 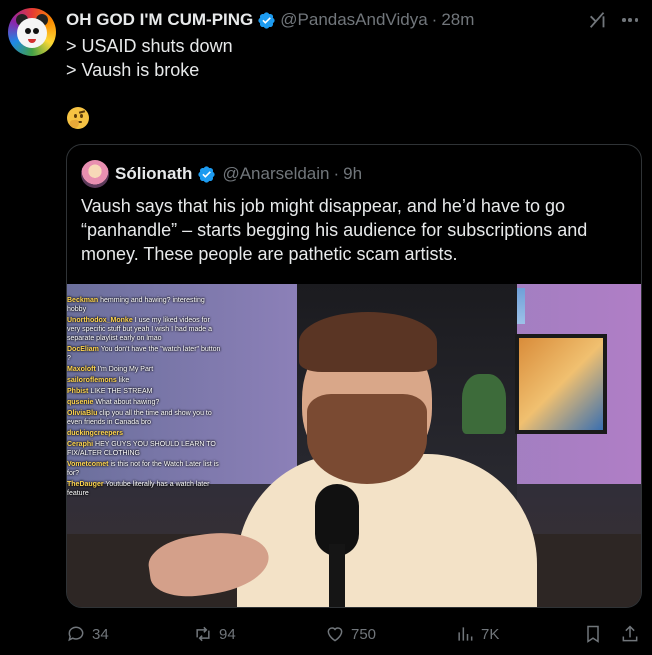 I want to click on views-button: 7K, so click(x=477, y=634).